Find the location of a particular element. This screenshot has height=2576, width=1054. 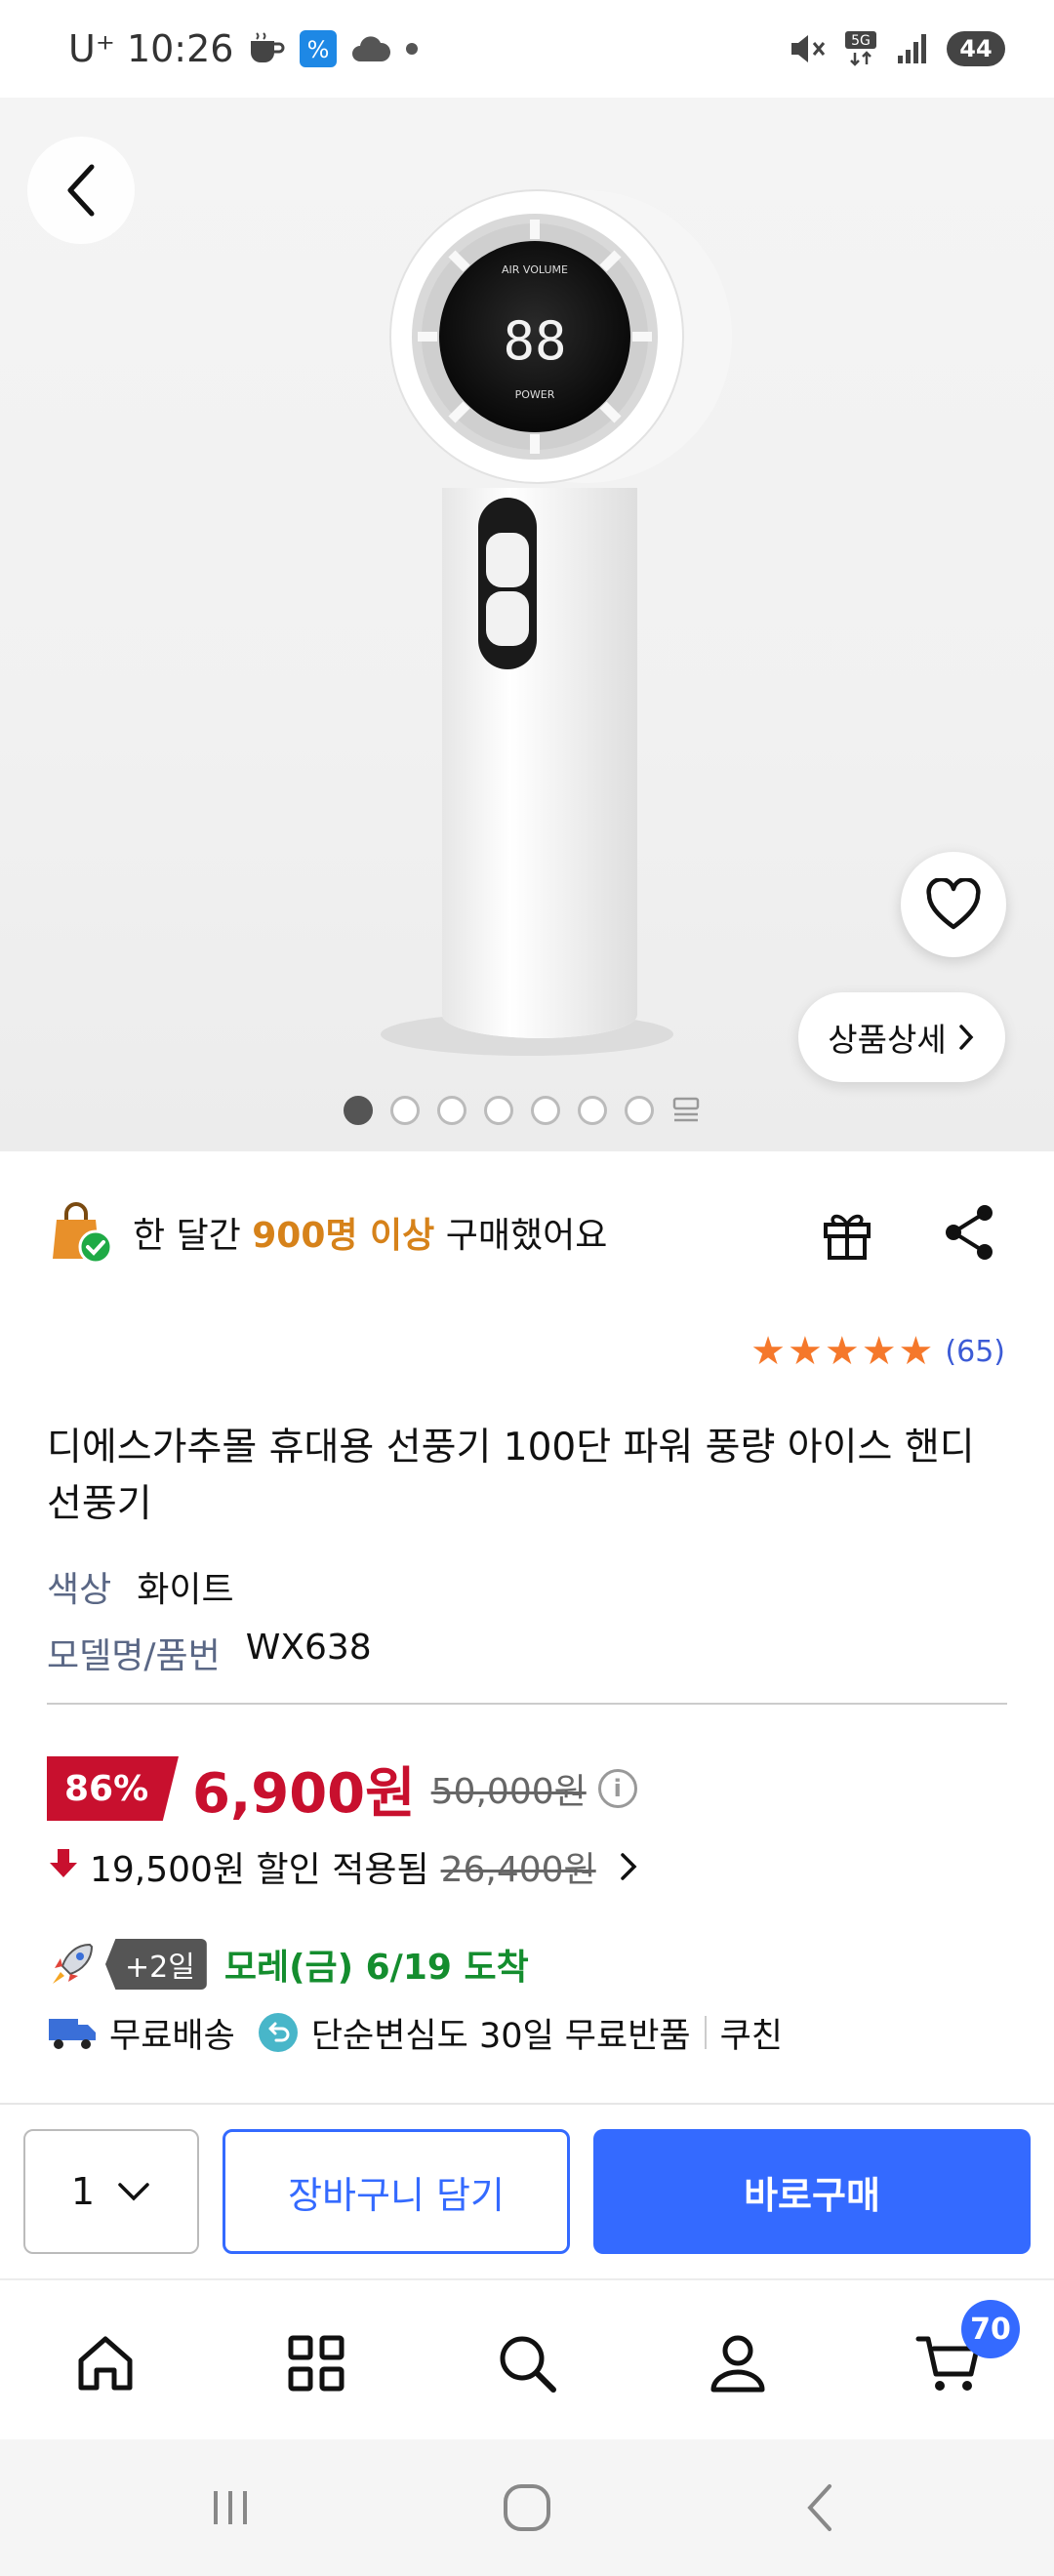

screen-air-volume-label: AIR VOLUME is located at coordinates (535, 269).